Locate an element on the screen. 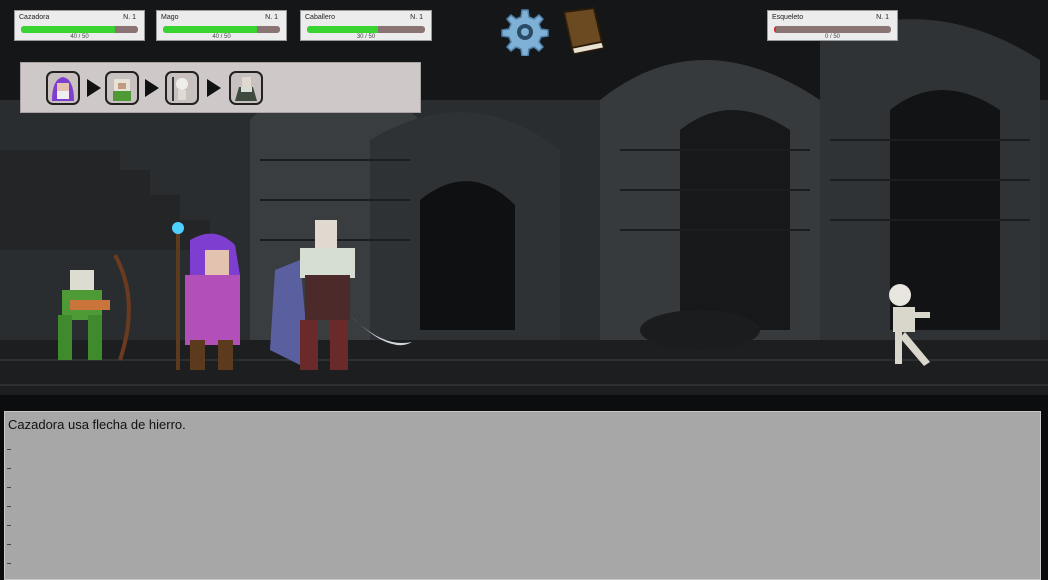 Image resolution: width=1048 pixels, height=580 pixels. turn-order-panel is located at coordinates (220, 87).